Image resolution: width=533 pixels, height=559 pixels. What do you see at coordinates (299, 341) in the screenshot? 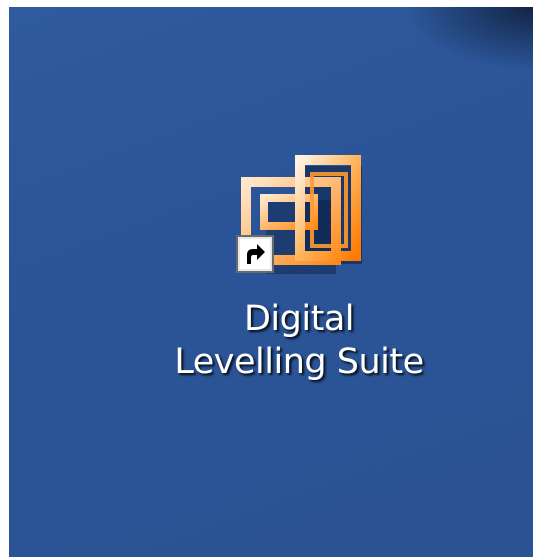
I see `shortcut-label: Digital Levelling Suite` at bounding box center [299, 341].